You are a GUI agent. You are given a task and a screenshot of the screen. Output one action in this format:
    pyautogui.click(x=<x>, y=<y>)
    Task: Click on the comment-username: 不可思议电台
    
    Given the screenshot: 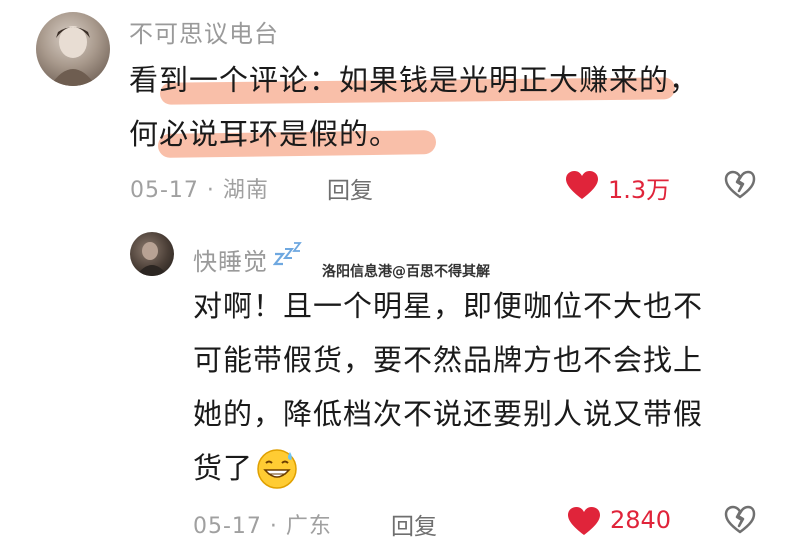 What is the action you would take?
    pyautogui.click(x=204, y=31)
    